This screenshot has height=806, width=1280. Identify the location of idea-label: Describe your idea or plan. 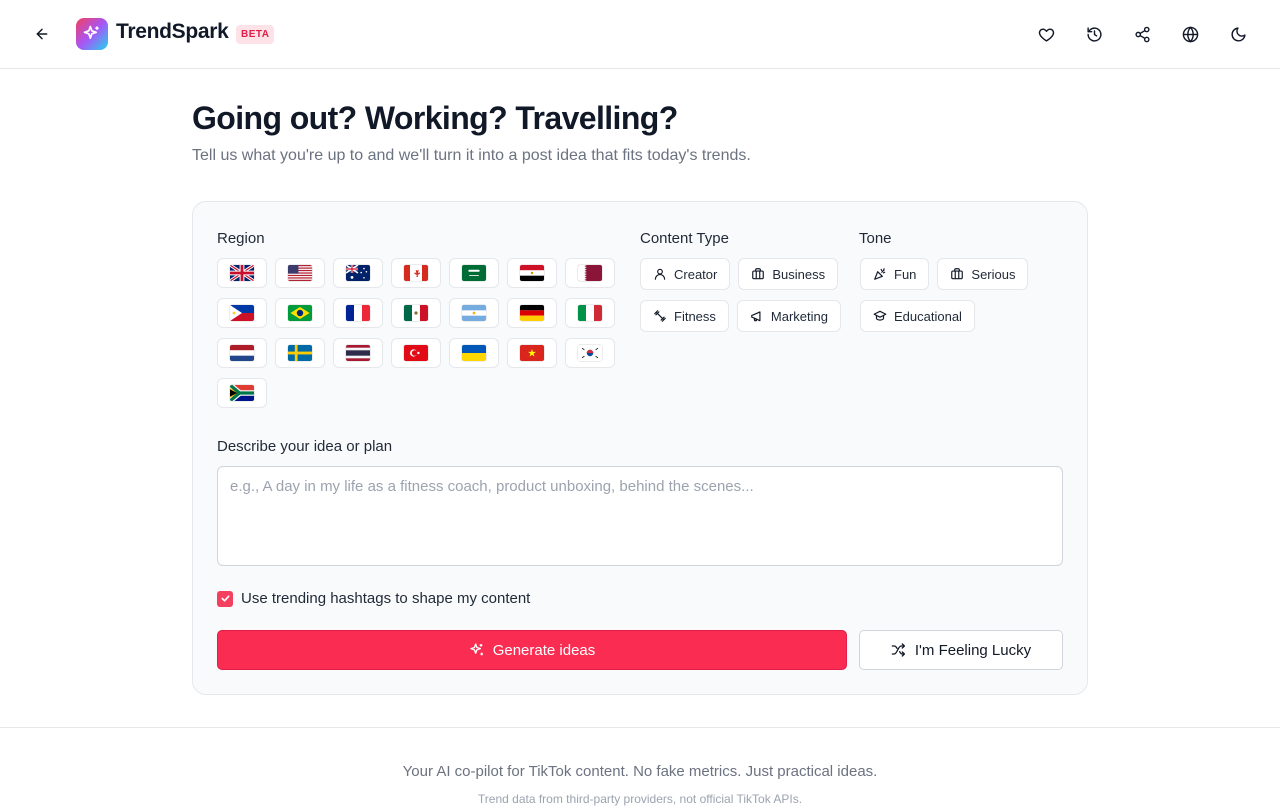
(305, 446).